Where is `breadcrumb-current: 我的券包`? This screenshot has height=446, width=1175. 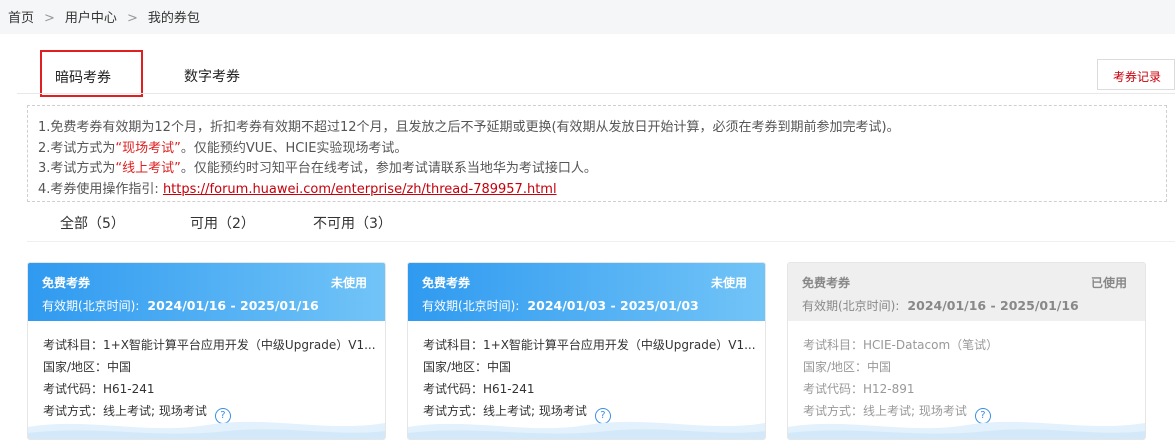
breadcrumb-current: 我的券包 is located at coordinates (173, 18).